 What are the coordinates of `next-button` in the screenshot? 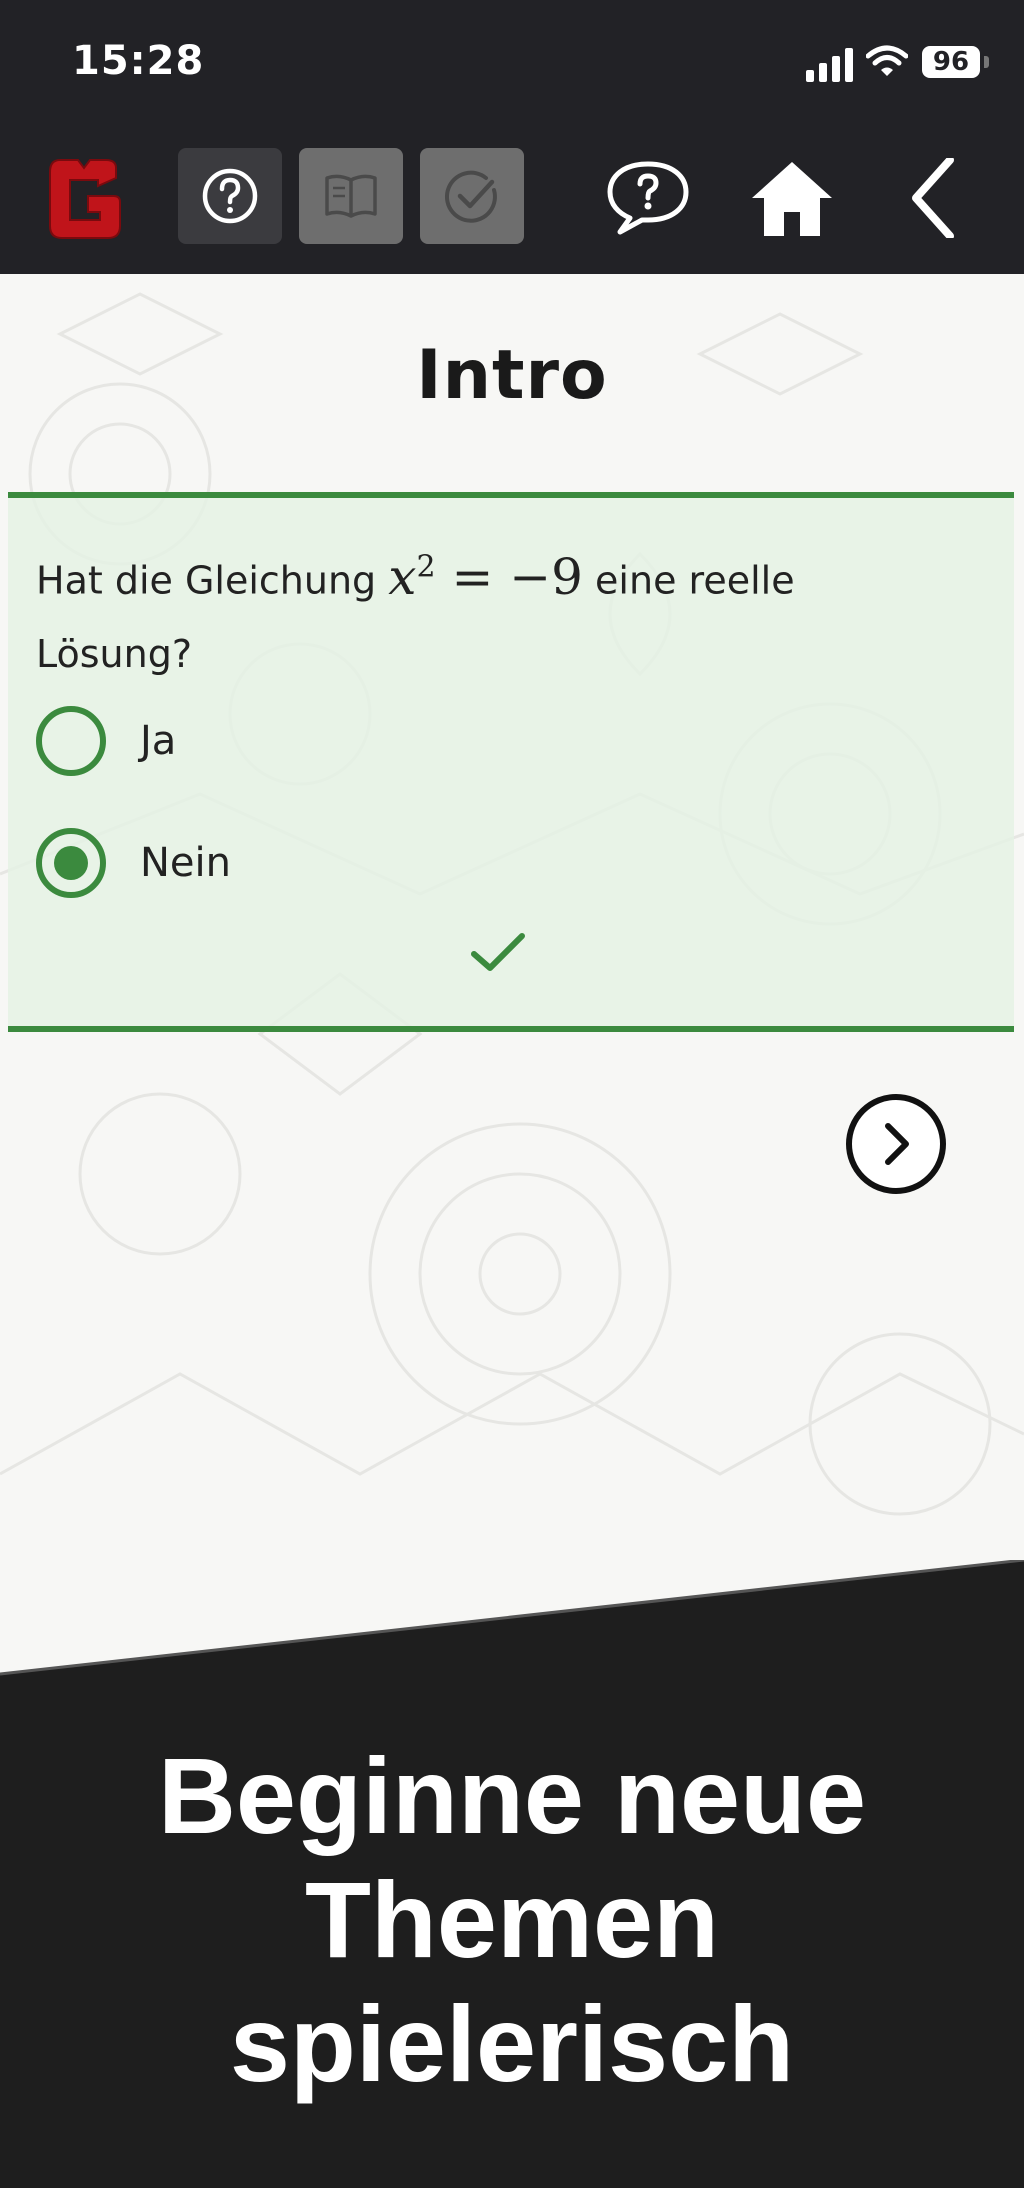 It's located at (896, 1144).